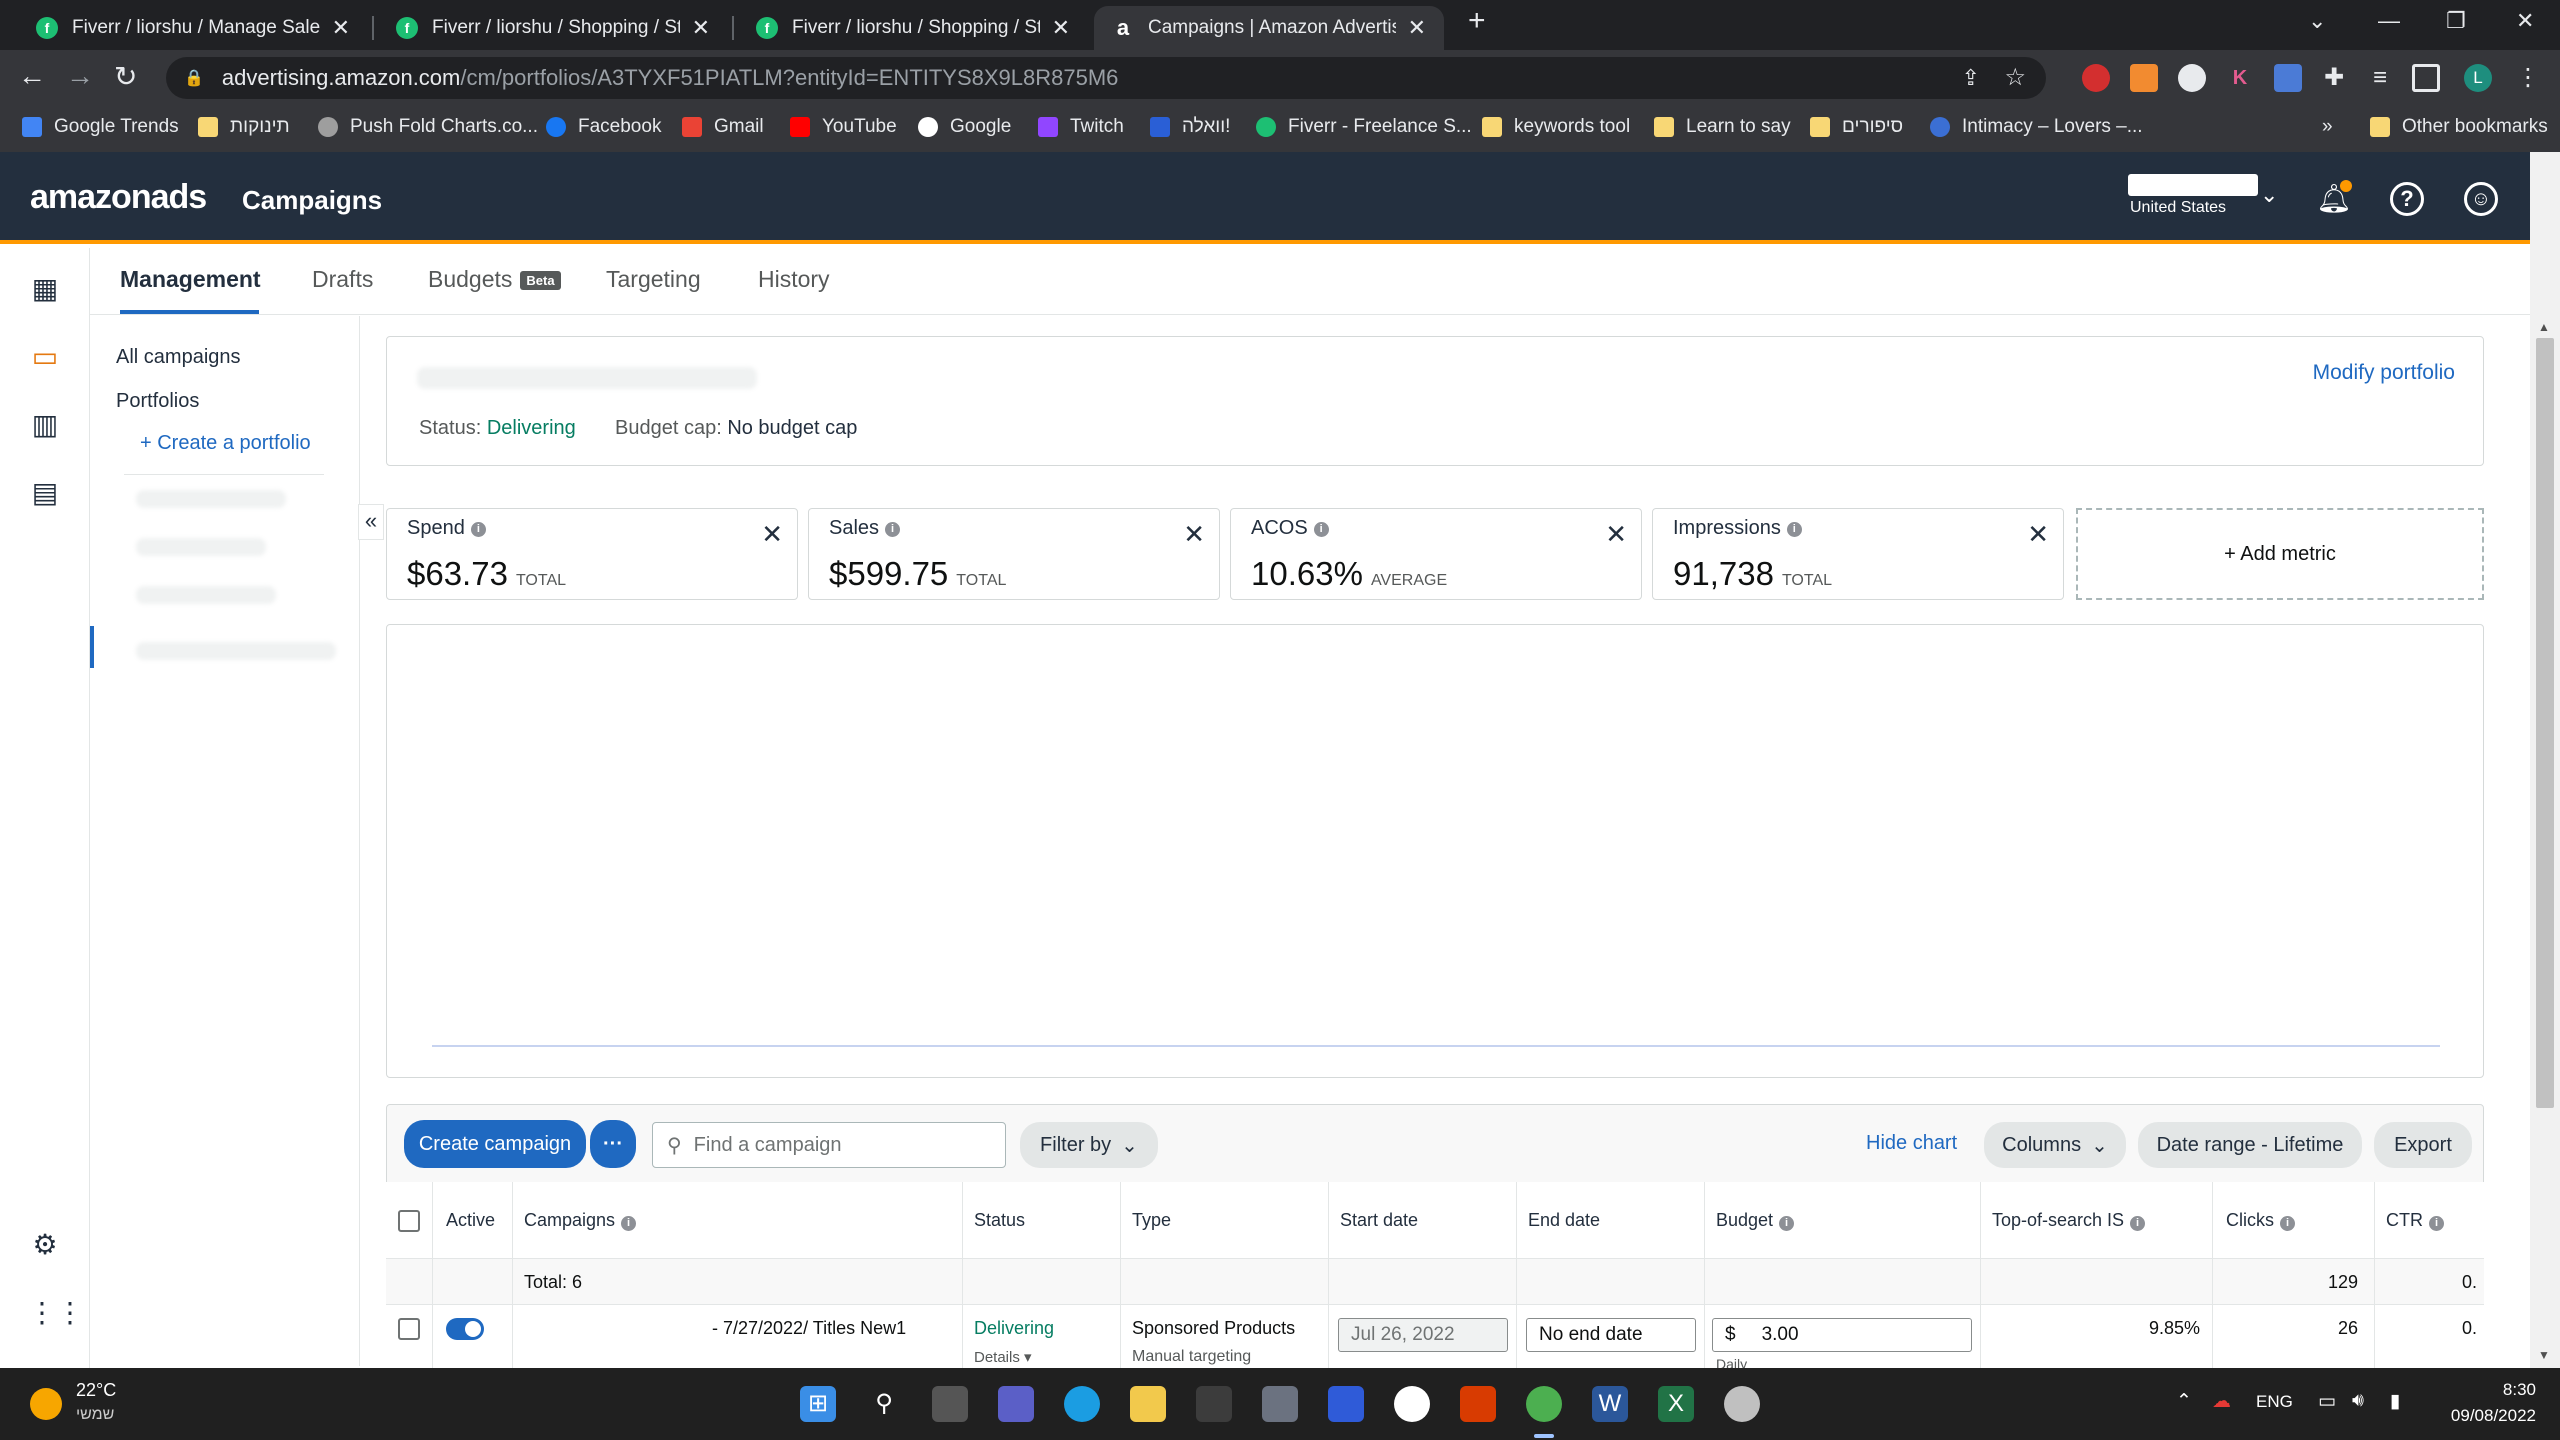 The image size is (2560, 1440). What do you see at coordinates (2334, 78) in the screenshot?
I see `extensions-puzzle-icon: ✚` at bounding box center [2334, 78].